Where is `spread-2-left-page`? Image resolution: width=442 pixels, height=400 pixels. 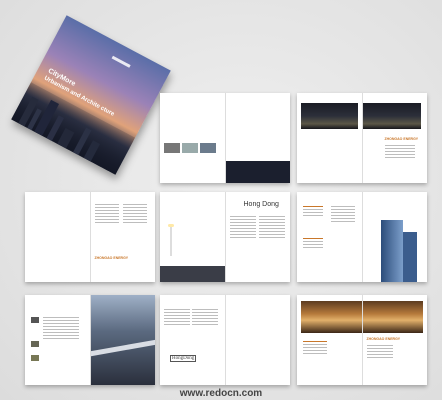 spread-2-left-page is located at coordinates (329, 138).